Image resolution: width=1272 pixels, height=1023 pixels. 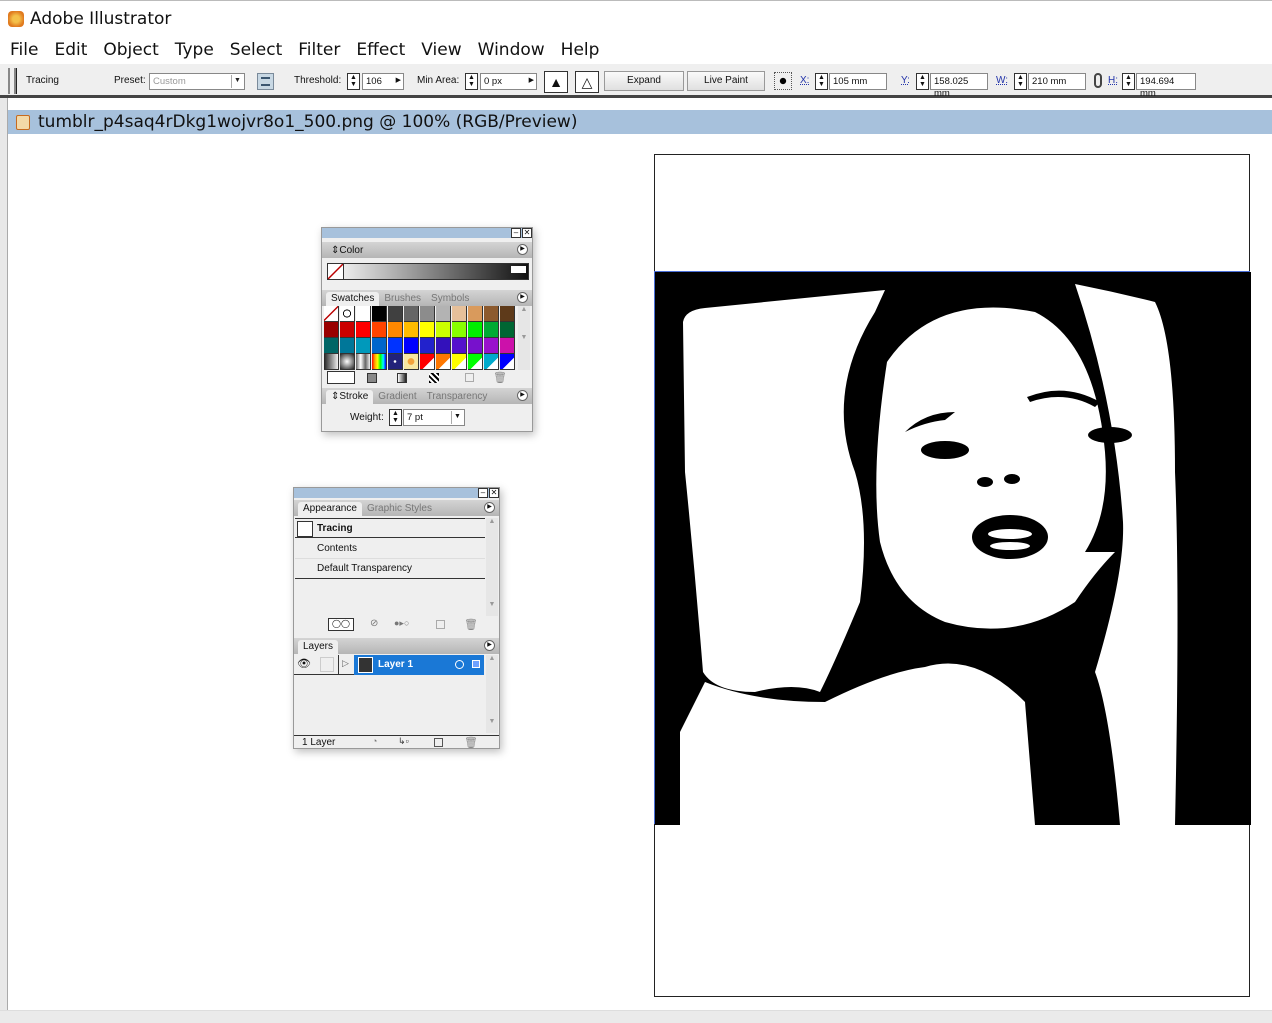 I want to click on appearance-item-contents: Contents, so click(x=390, y=549).